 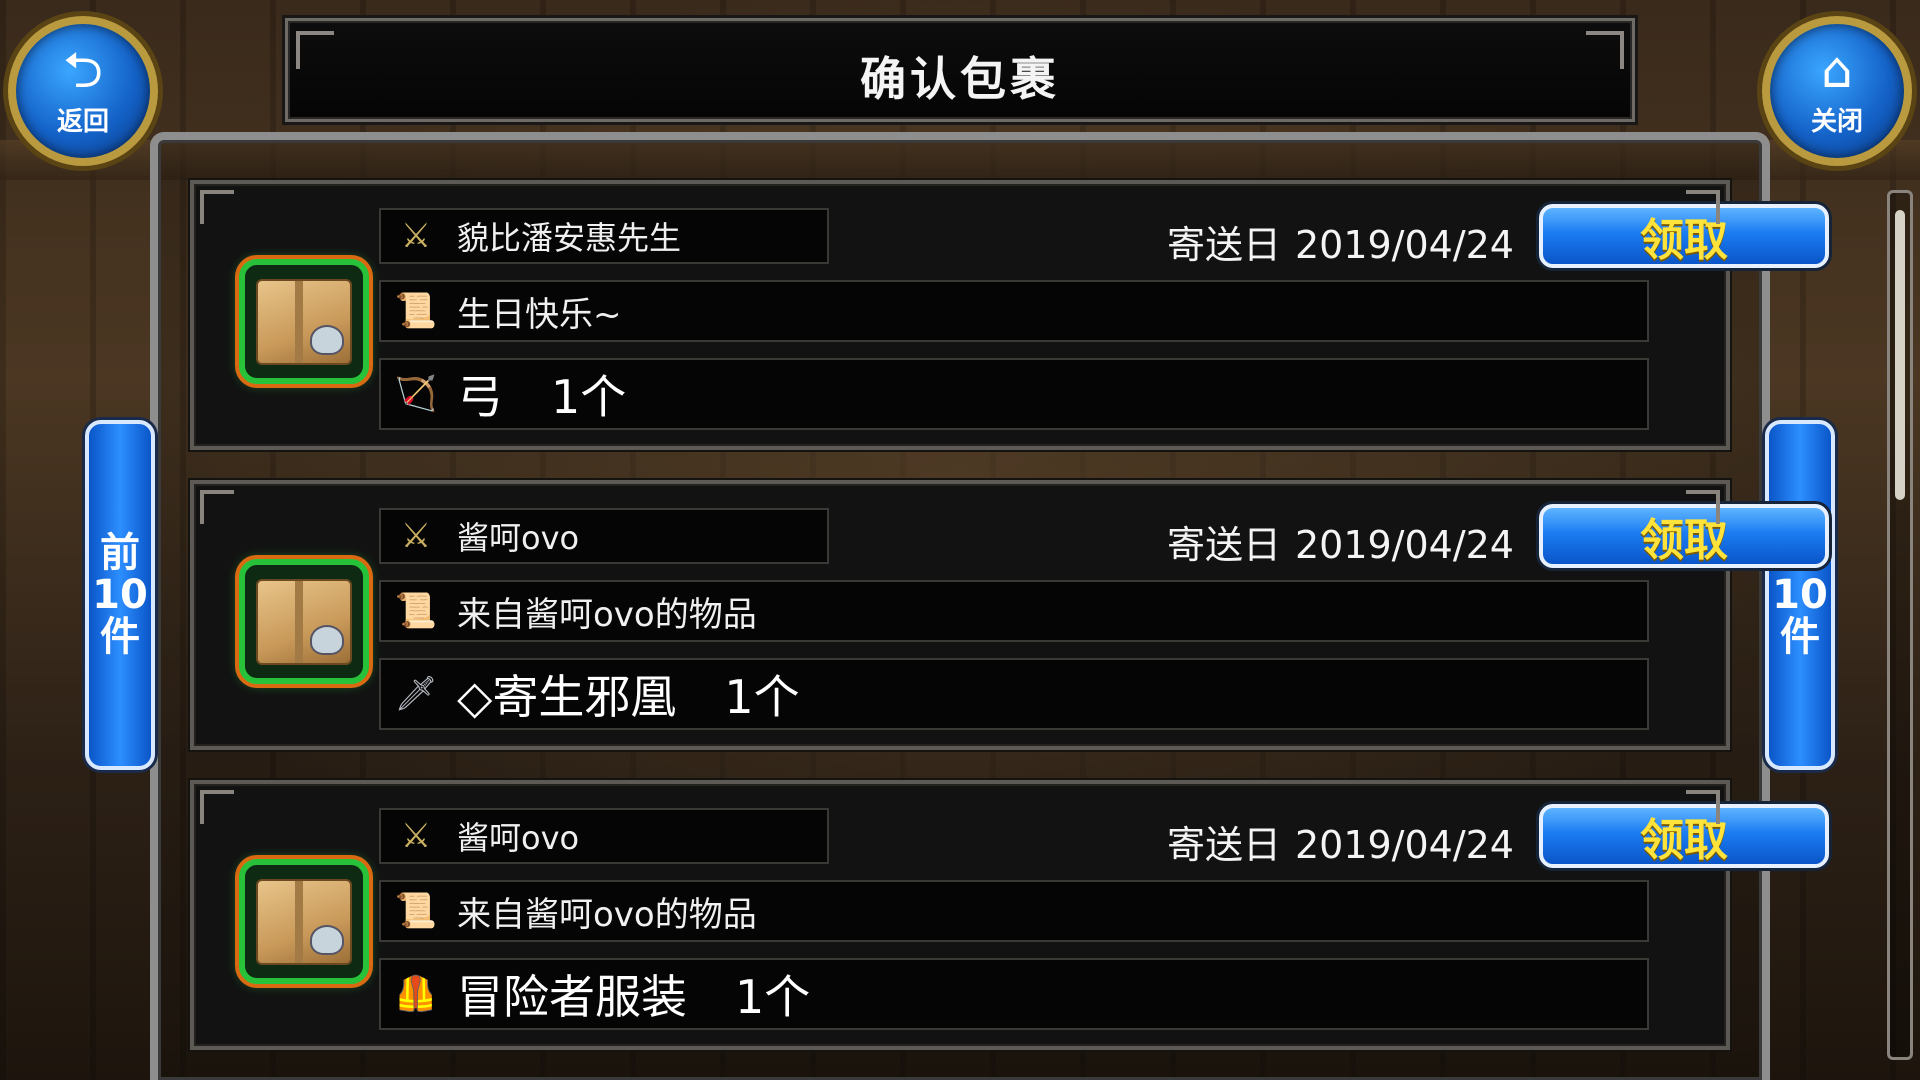 I want to click on back-button: ⮌ 返回, so click(x=83, y=91).